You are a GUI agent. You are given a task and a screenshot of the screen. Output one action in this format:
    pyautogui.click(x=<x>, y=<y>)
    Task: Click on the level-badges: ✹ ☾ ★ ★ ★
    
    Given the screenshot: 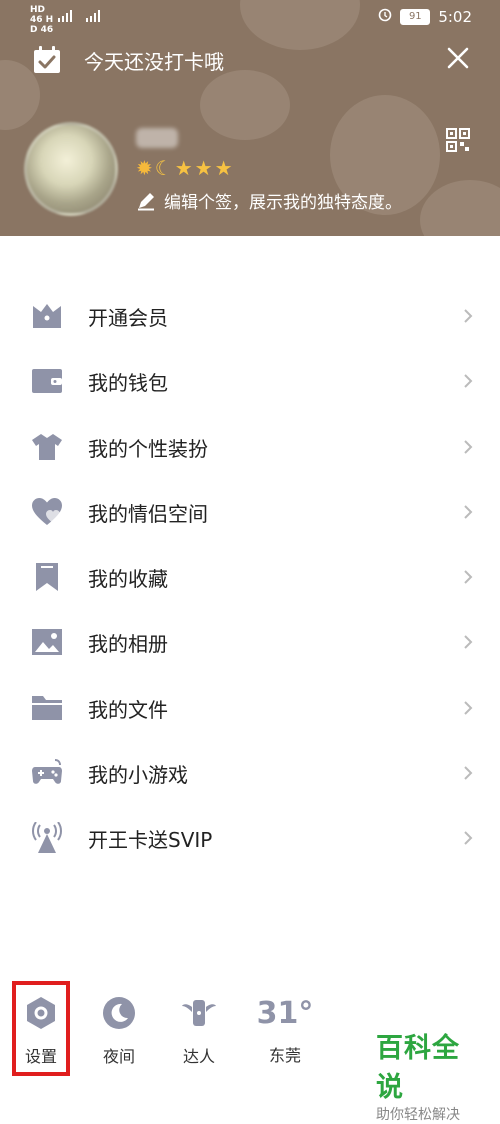 What is the action you would take?
    pyautogui.click(x=184, y=168)
    